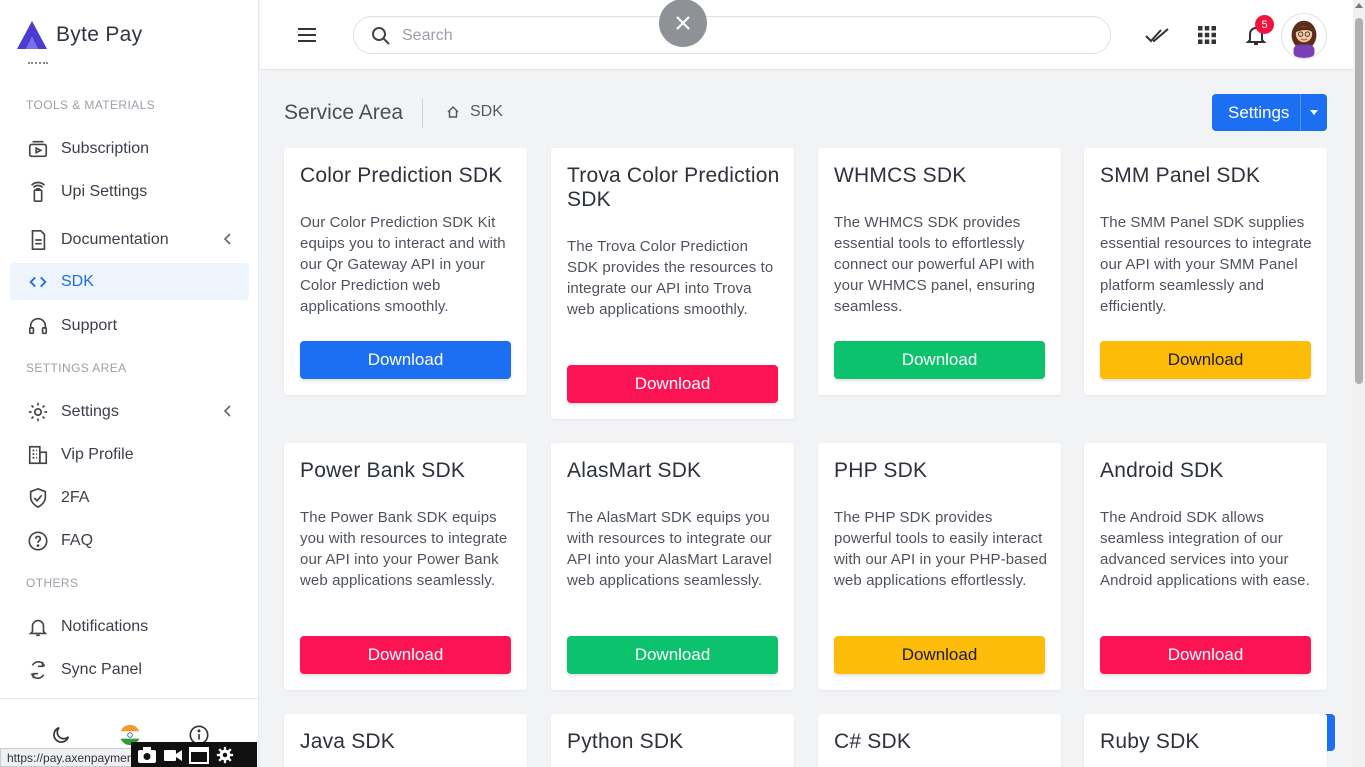 The image size is (1365, 767). Describe the element at coordinates (147, 755) in the screenshot. I see `camera-icon` at that location.